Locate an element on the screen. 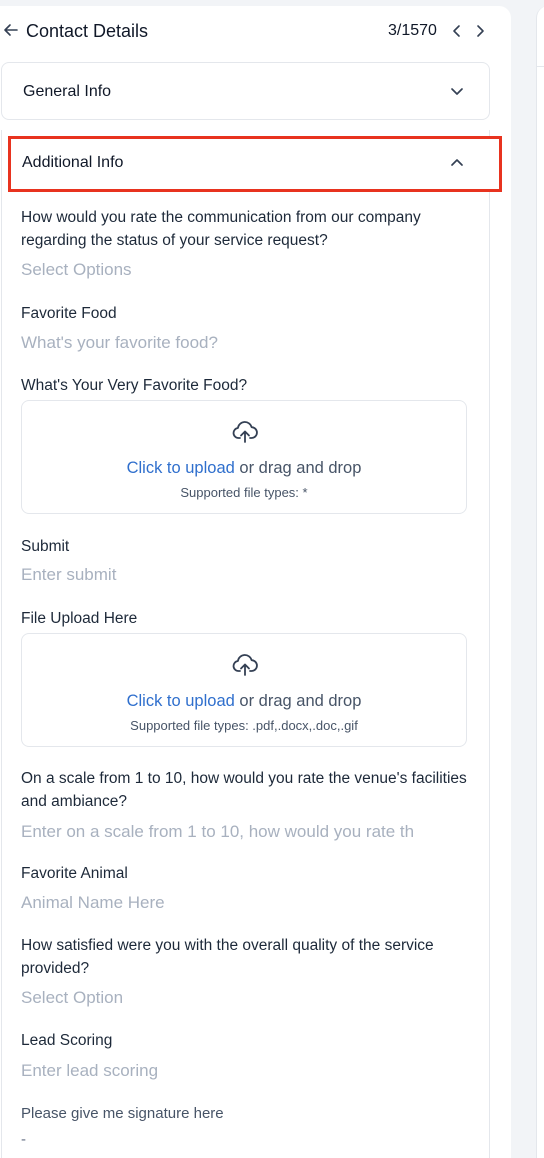 This screenshot has width=544, height=1158. submit-input: Enter submit is located at coordinates (246, 575).